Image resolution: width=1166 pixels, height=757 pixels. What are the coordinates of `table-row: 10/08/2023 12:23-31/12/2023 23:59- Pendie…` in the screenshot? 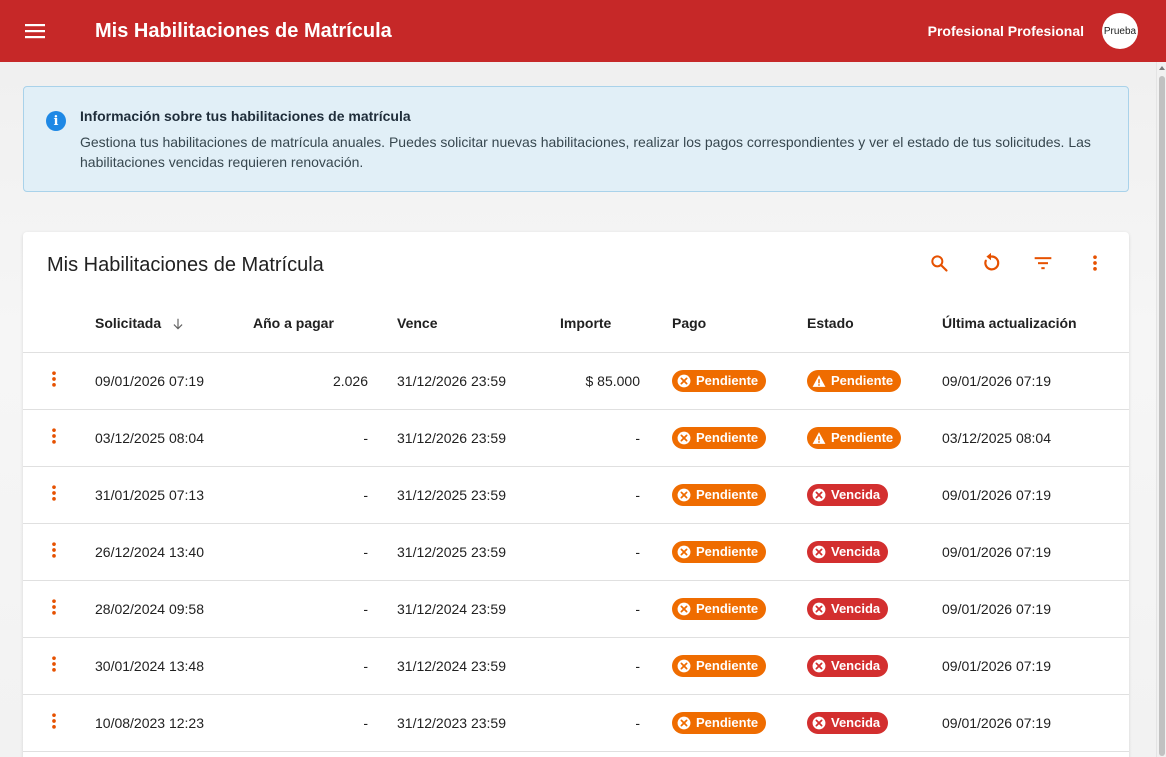 It's located at (576, 723).